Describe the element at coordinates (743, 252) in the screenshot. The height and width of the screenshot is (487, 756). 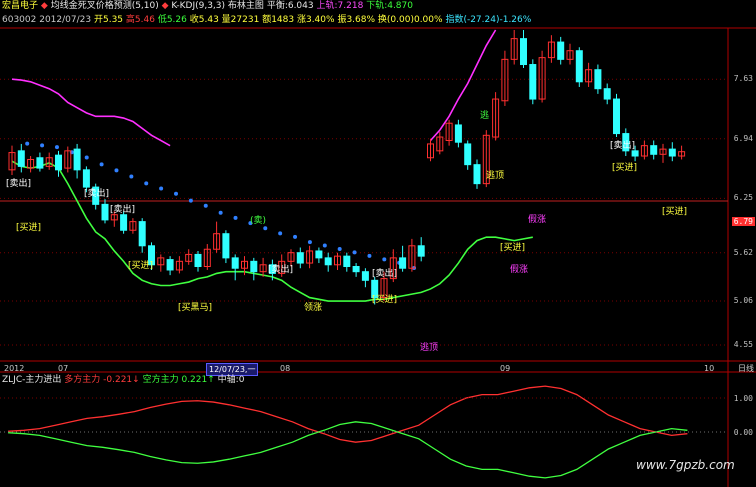
I see `price-tick: 5.62` at that location.